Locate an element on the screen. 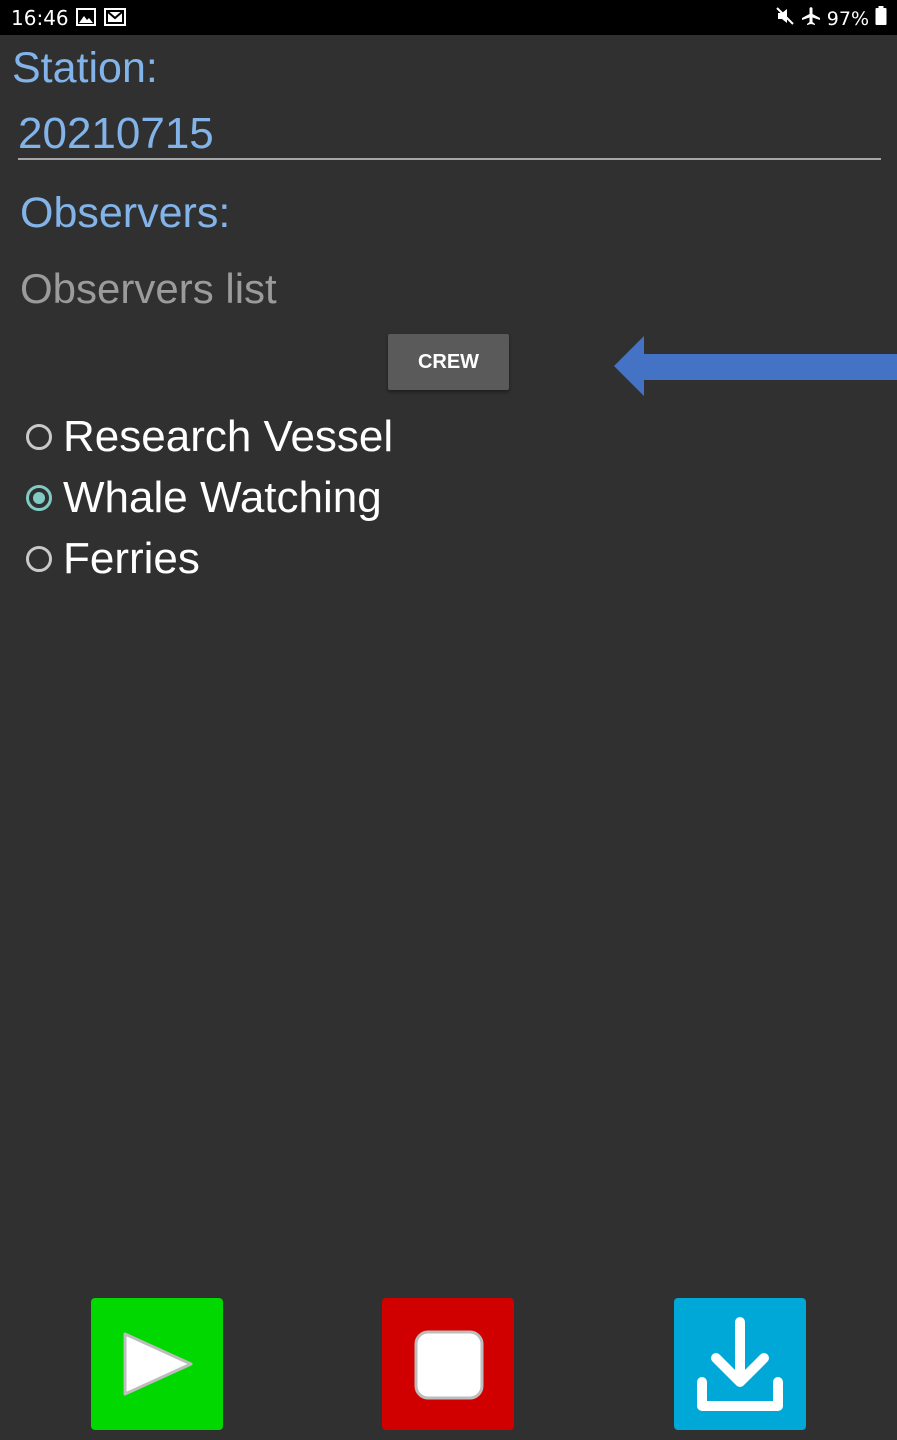  observers-label: Observers: is located at coordinates (125, 213).